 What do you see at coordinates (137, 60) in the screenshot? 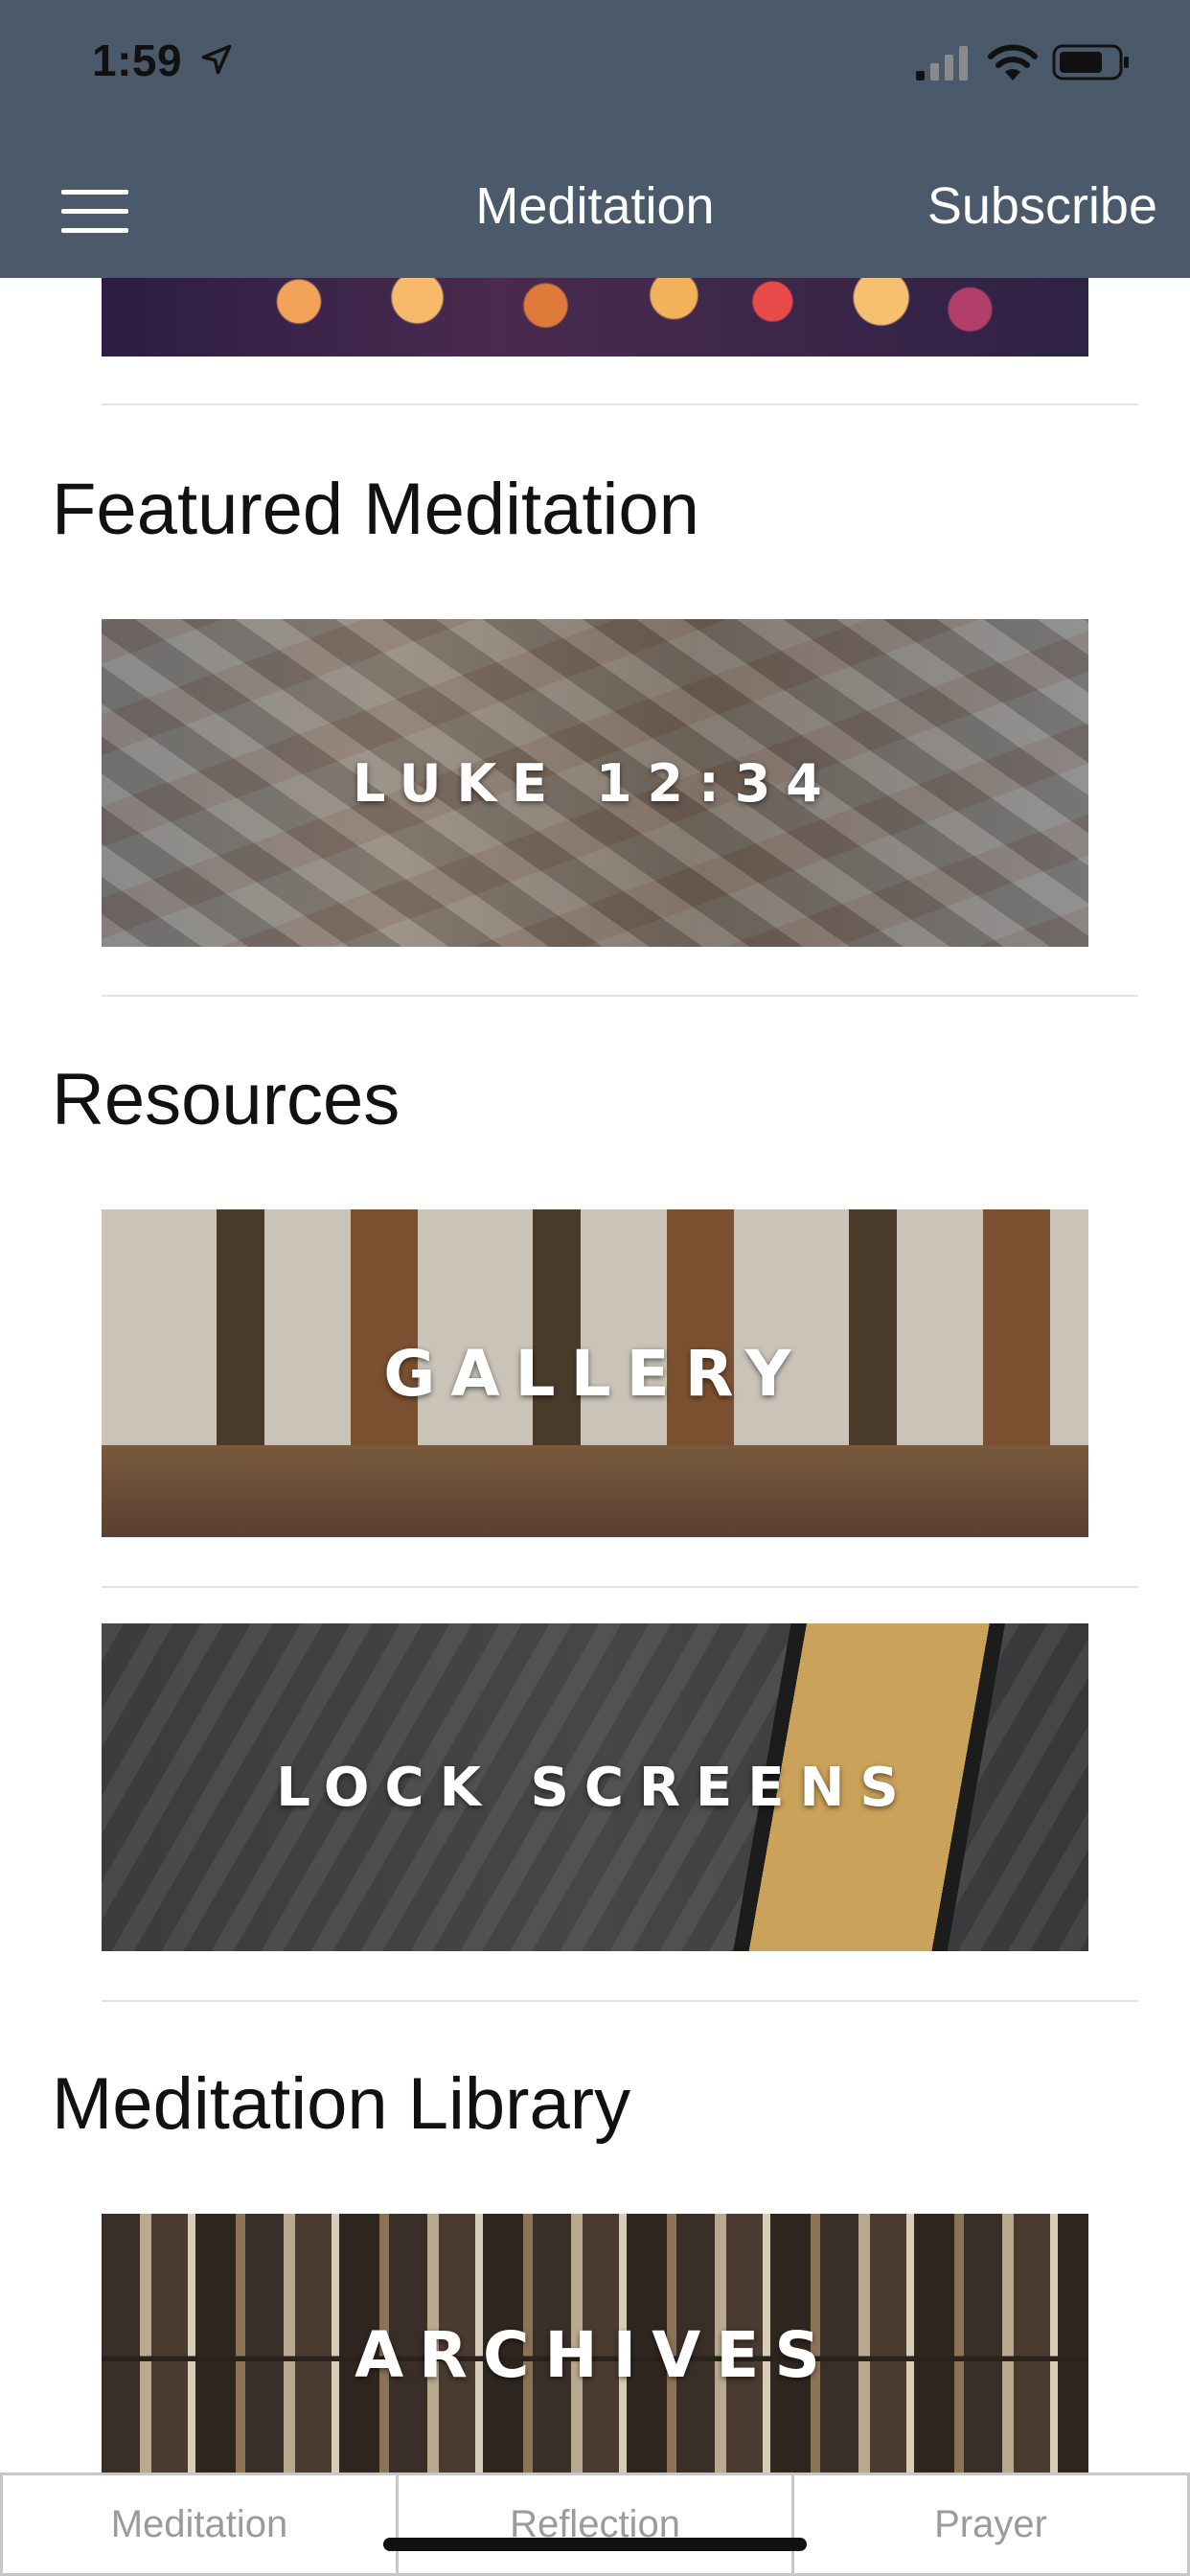
I see `status-time: 1:59` at bounding box center [137, 60].